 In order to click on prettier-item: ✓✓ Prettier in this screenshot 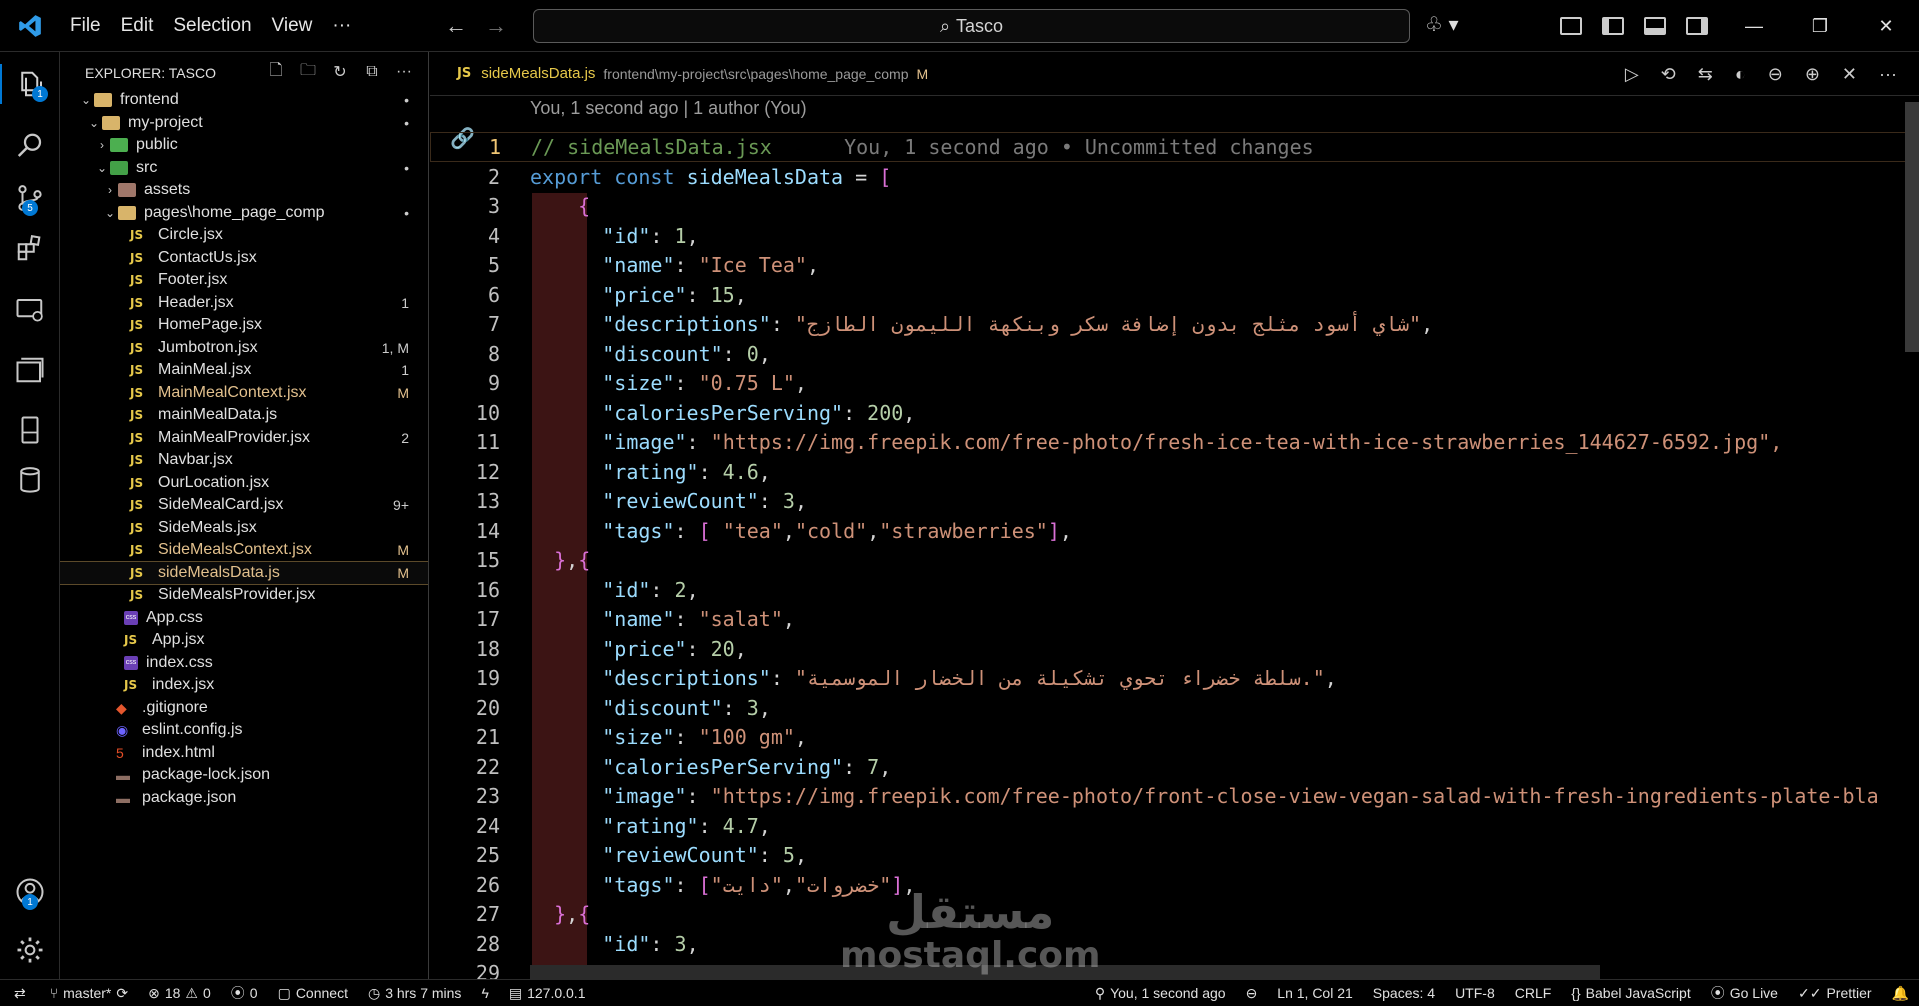, I will do `click(1835, 993)`.